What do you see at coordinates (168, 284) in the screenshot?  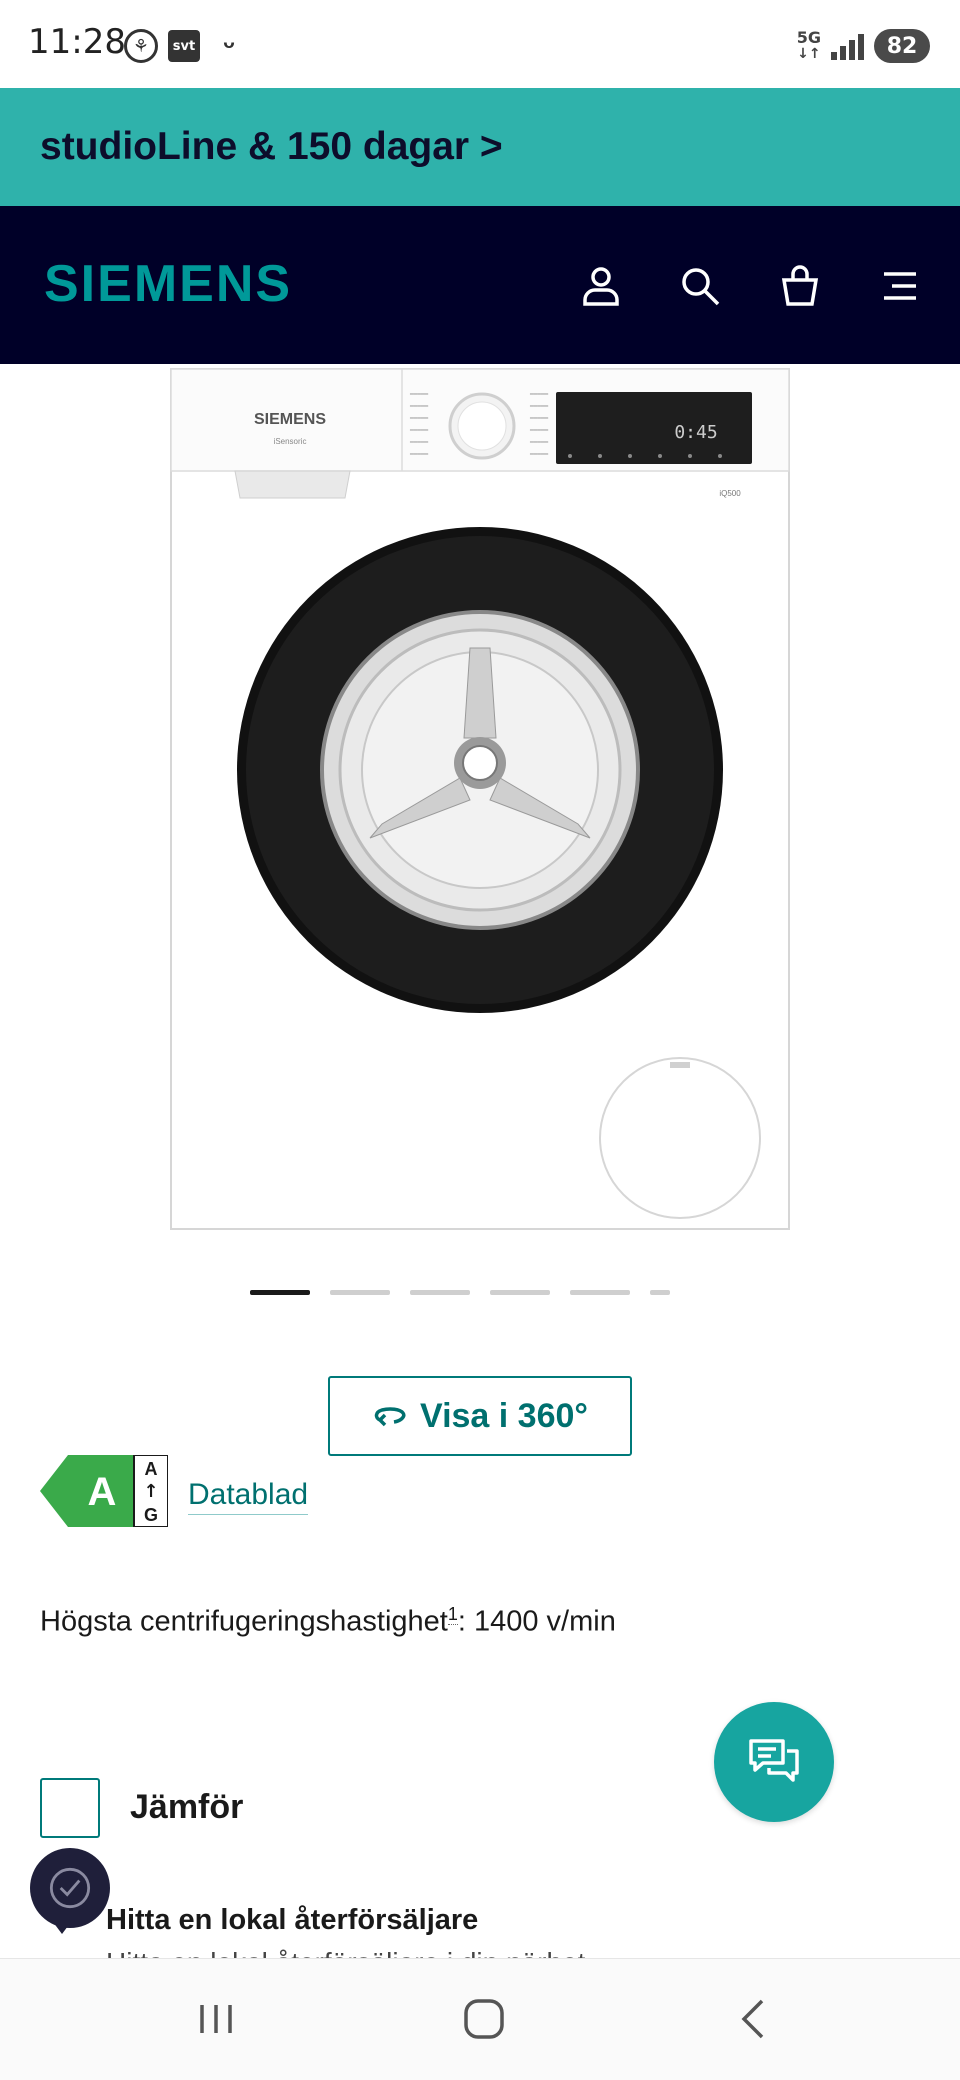 I see `brand-logo: SIEMENS` at bounding box center [168, 284].